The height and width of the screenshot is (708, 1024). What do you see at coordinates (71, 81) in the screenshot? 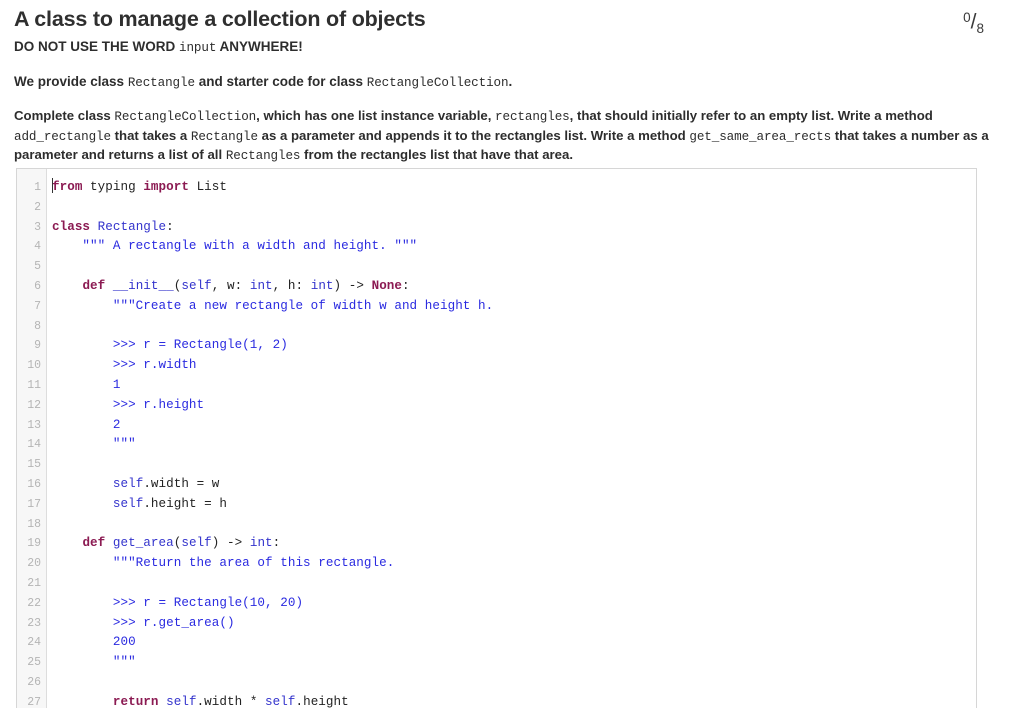
I see `intro-text-1: We provide class` at bounding box center [71, 81].